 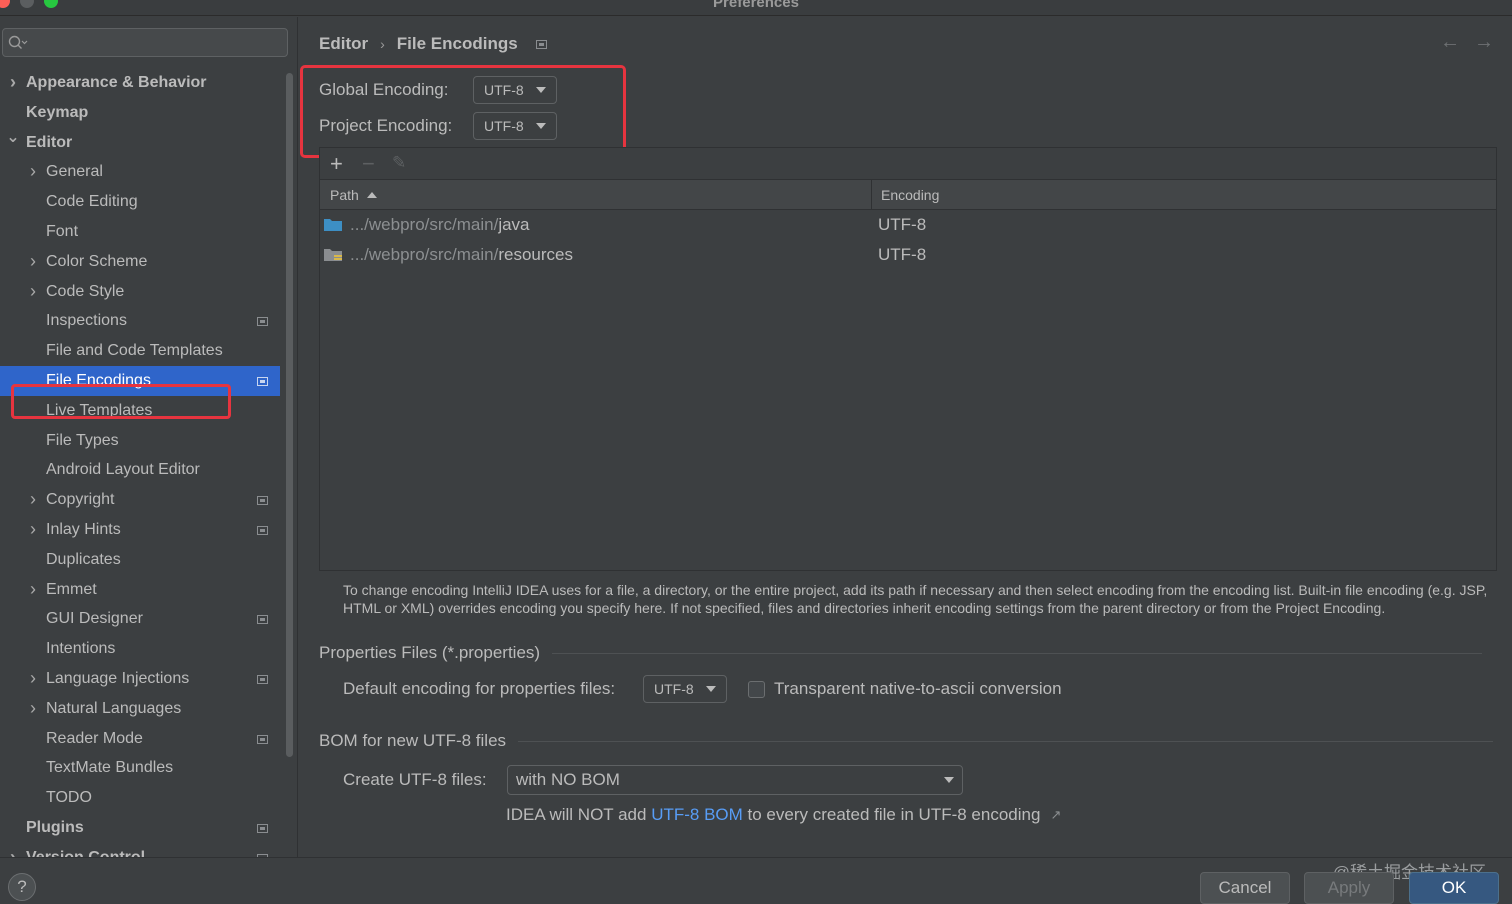 I want to click on sidebar-item-inspections: Inspections, so click(x=140, y=321).